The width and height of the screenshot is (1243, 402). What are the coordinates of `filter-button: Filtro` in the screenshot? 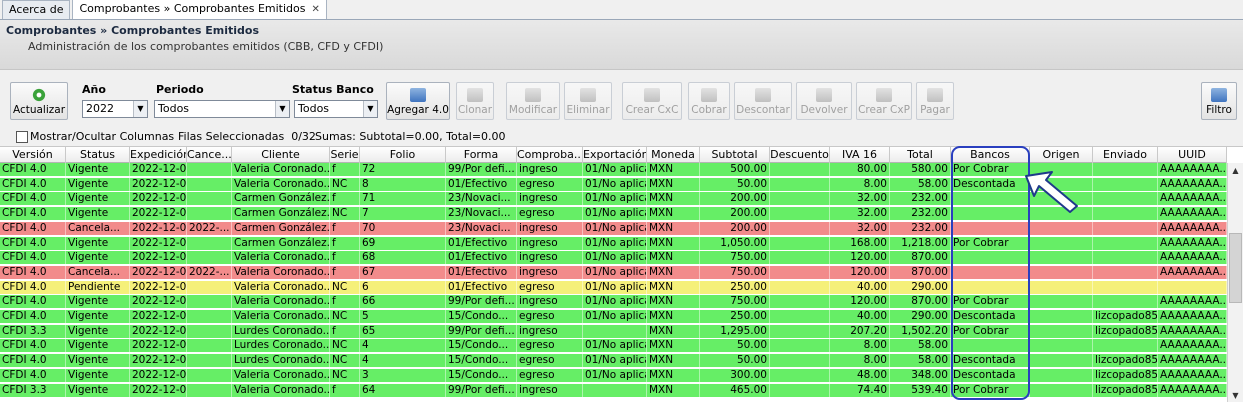 It's located at (1219, 101).